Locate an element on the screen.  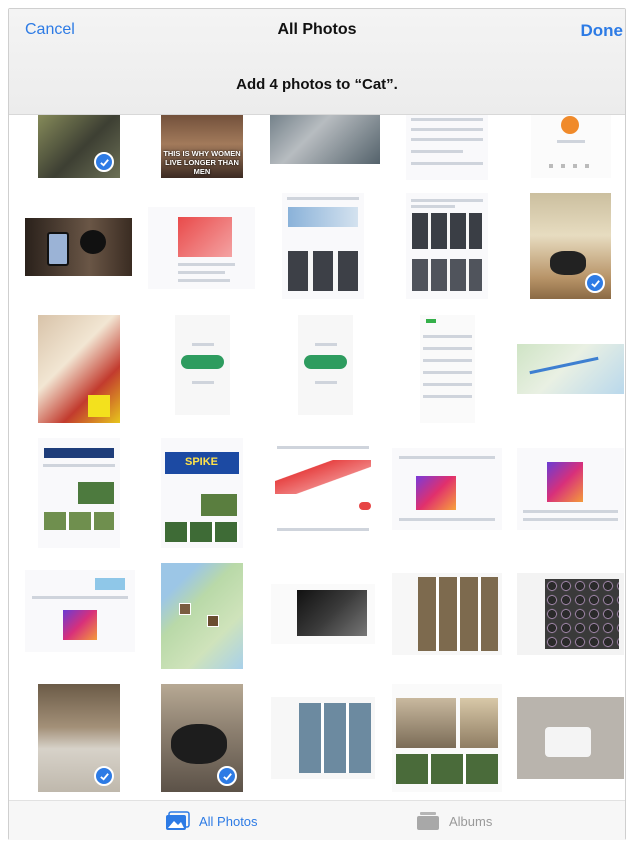
photo-thumb-new-album-dialog is located at coordinates (570, 738).